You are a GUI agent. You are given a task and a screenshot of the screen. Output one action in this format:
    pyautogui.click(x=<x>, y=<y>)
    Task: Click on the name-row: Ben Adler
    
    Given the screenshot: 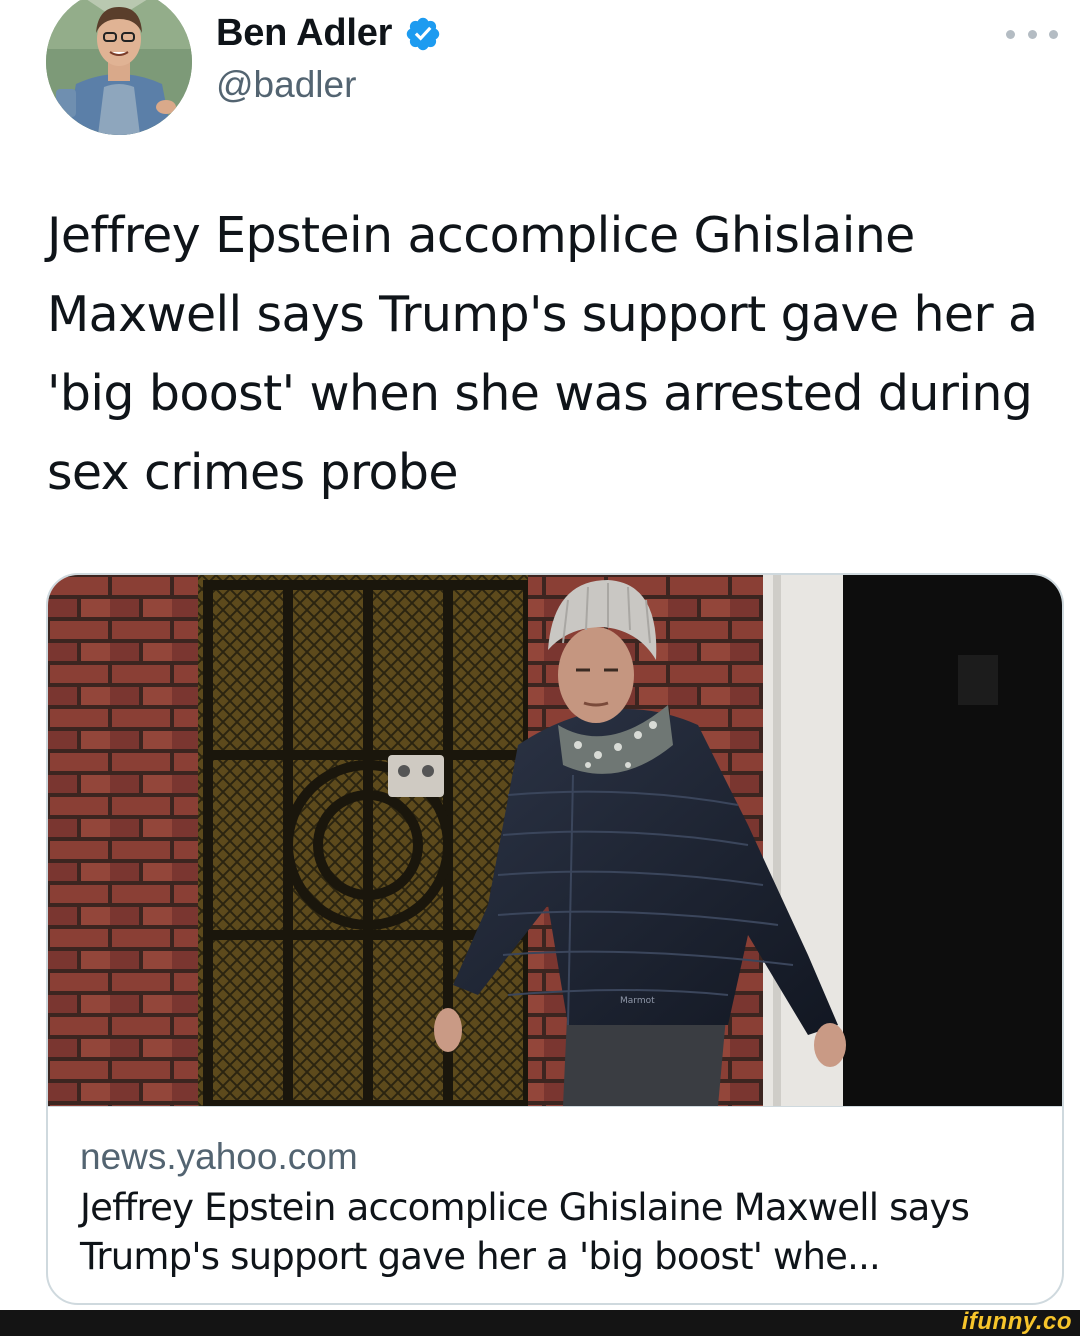 What is the action you would take?
    pyautogui.click(x=329, y=33)
    